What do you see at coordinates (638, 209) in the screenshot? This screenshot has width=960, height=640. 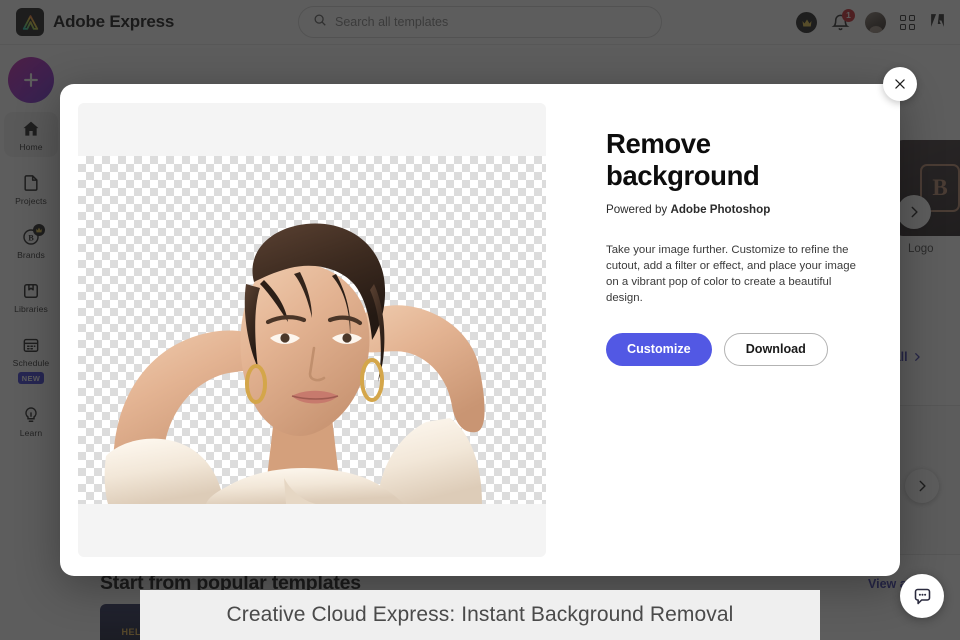 I see `powered-by-prefix: Powered by` at bounding box center [638, 209].